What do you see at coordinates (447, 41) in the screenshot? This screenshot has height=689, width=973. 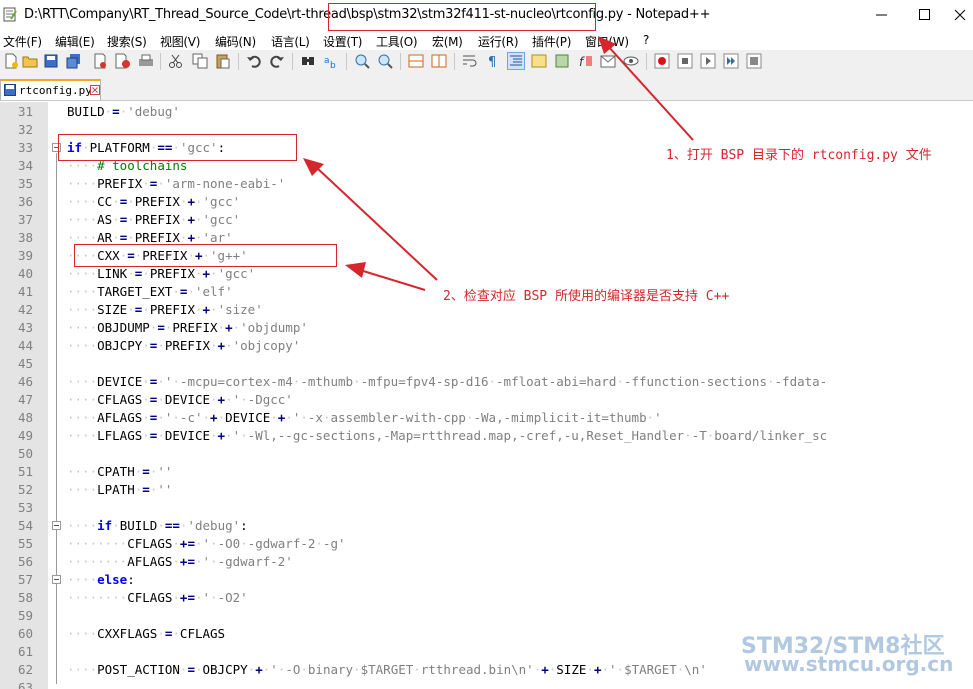 I see `menu-macro: 宏(M)` at bounding box center [447, 41].